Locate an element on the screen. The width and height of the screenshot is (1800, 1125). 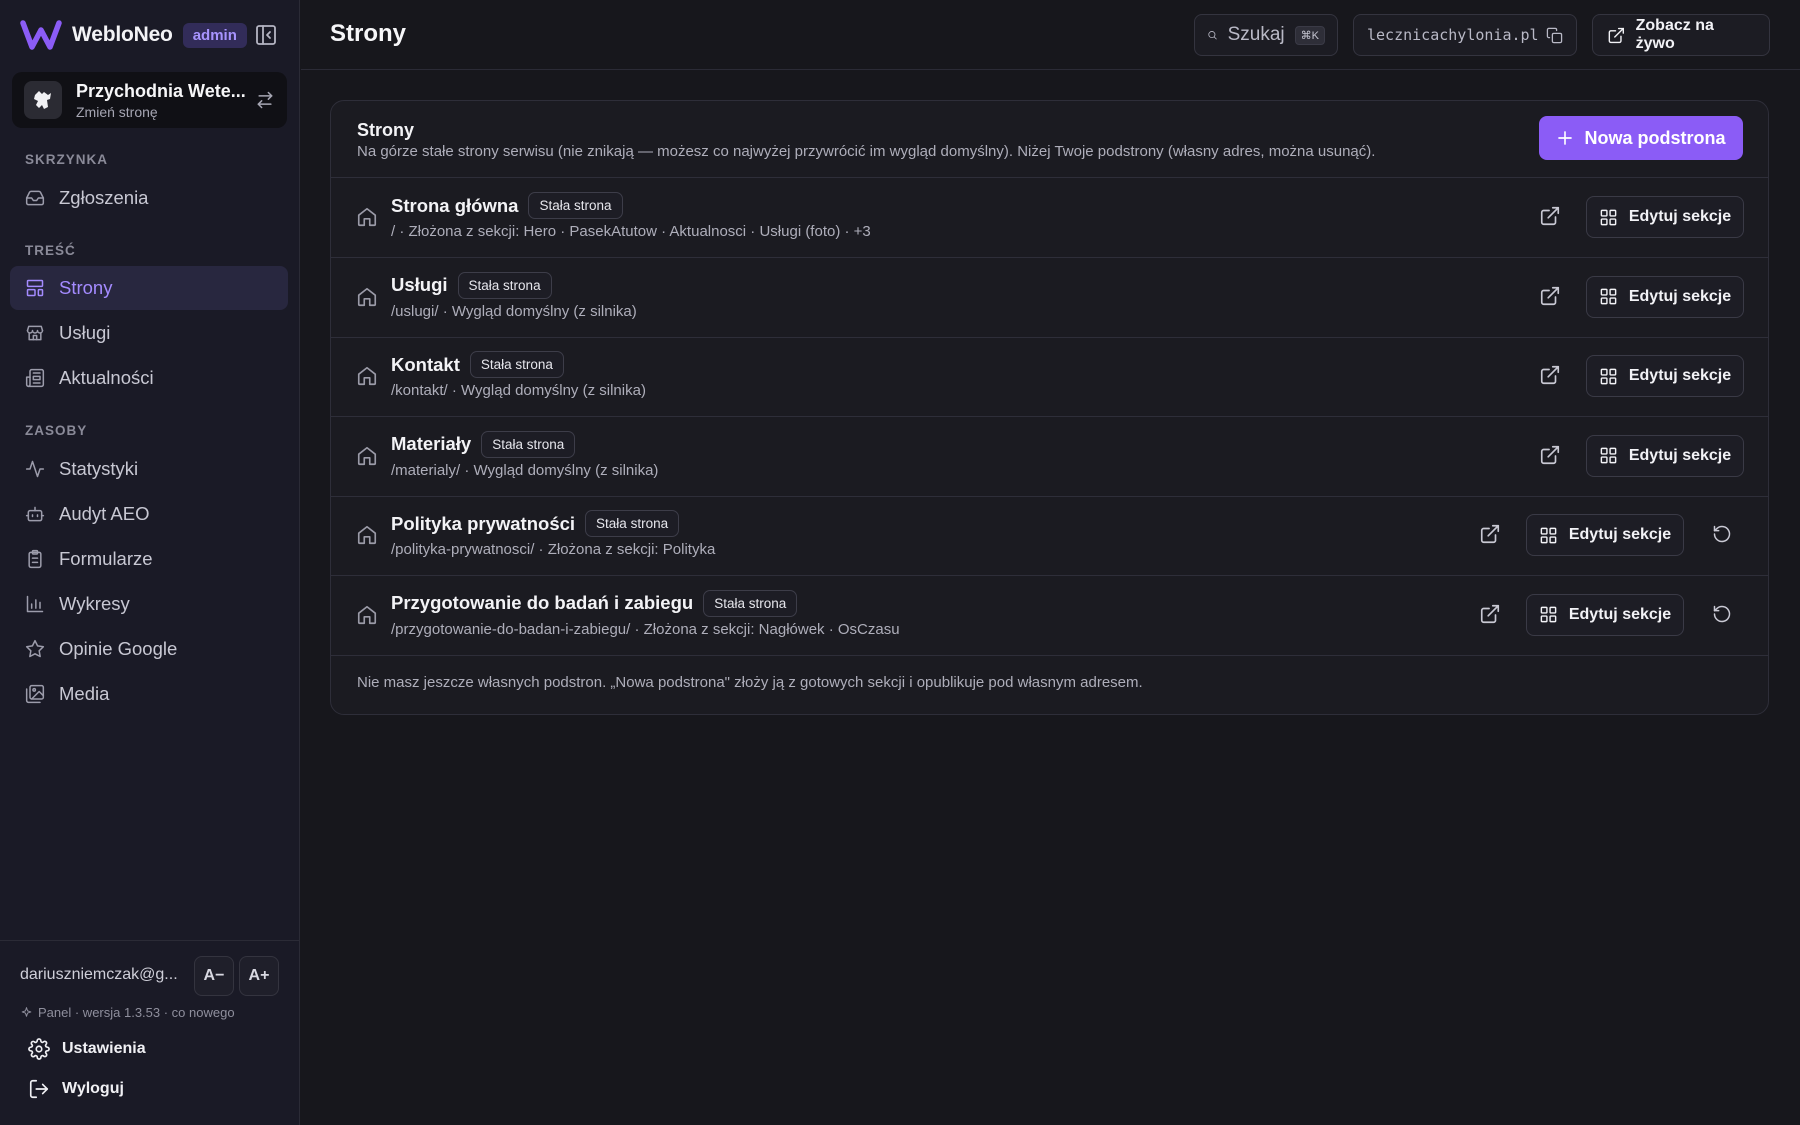
page-title-text: Kontakt is located at coordinates (425, 365).